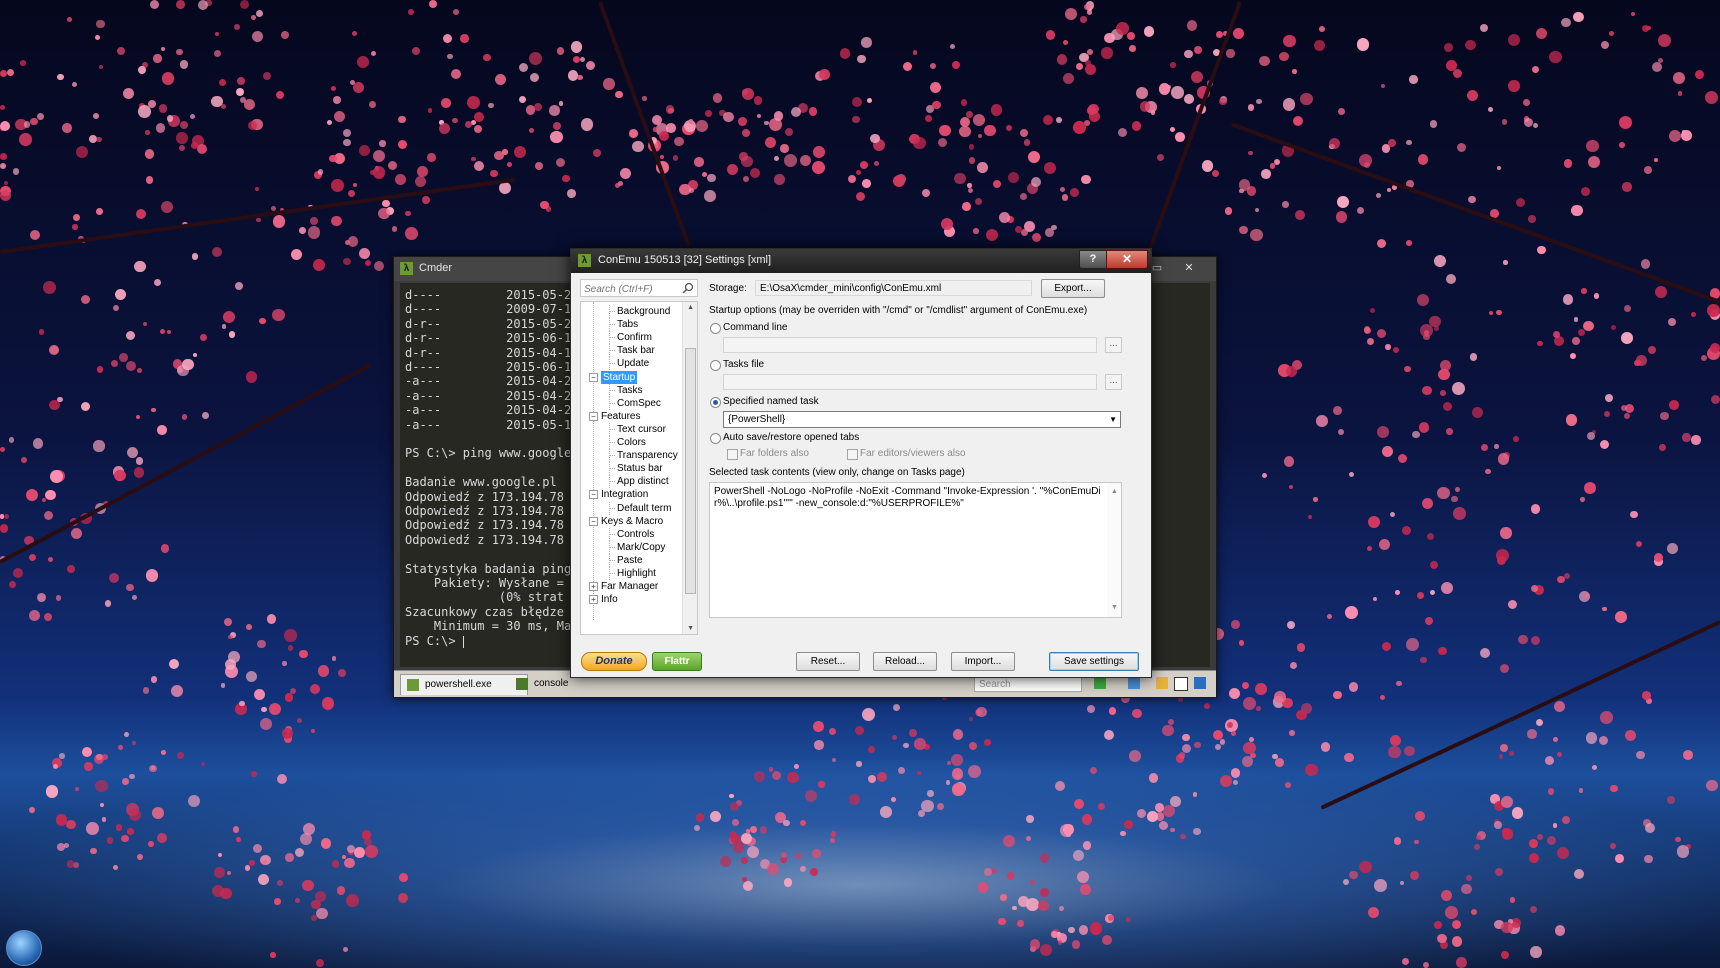 The height and width of the screenshot is (968, 1720). I want to click on lock-icon, so click(1162, 683).